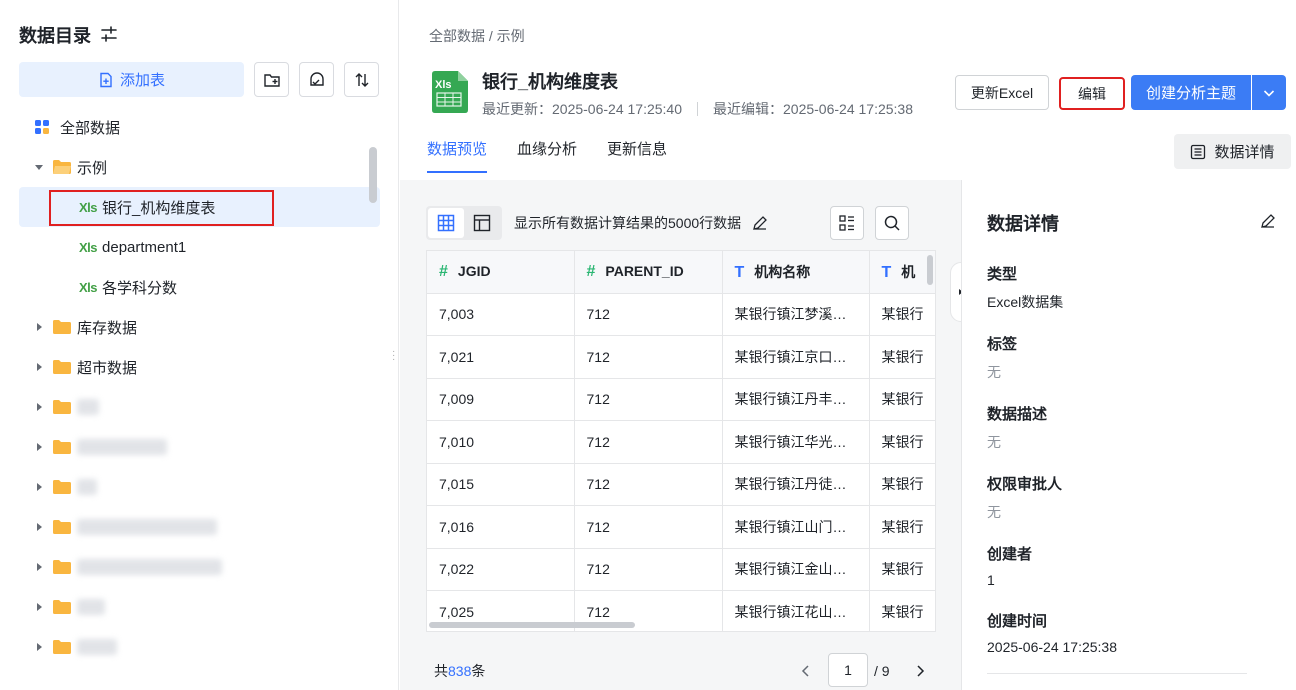  Describe the element at coordinates (373, 175) in the screenshot. I see `sidebar-scrollbar` at that location.